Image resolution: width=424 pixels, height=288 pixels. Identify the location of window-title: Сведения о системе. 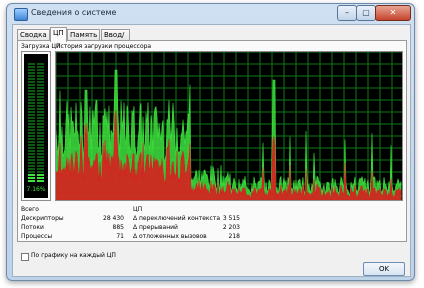
(74, 12).